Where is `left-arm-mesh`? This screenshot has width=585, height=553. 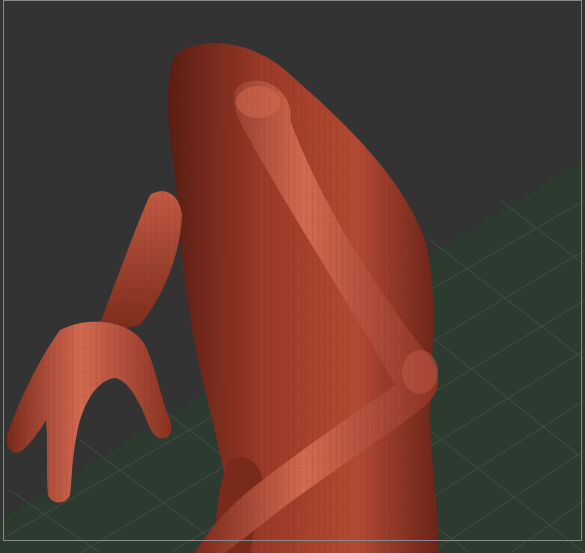 left-arm-mesh is located at coordinates (138, 263).